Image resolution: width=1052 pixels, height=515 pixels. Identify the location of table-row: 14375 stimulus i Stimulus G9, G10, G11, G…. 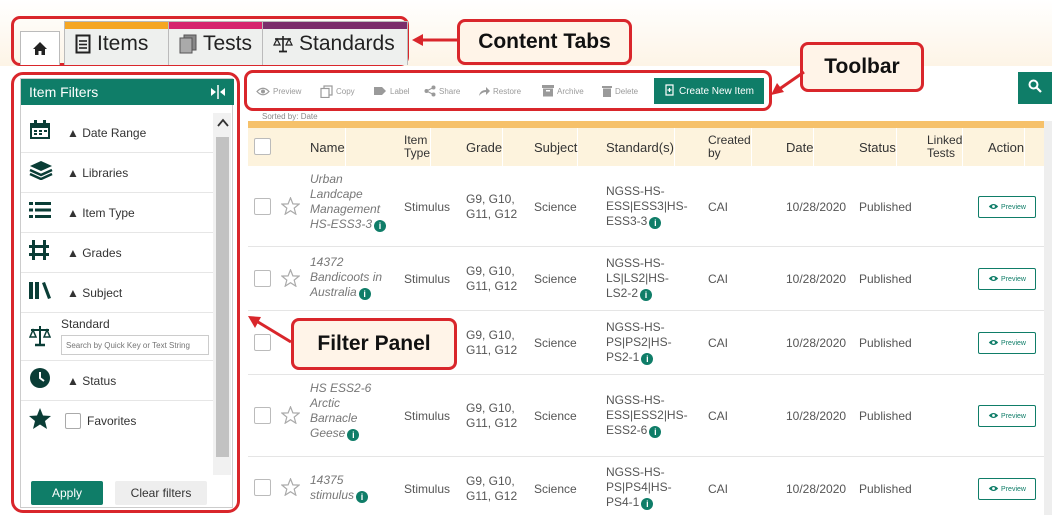
(646, 486).